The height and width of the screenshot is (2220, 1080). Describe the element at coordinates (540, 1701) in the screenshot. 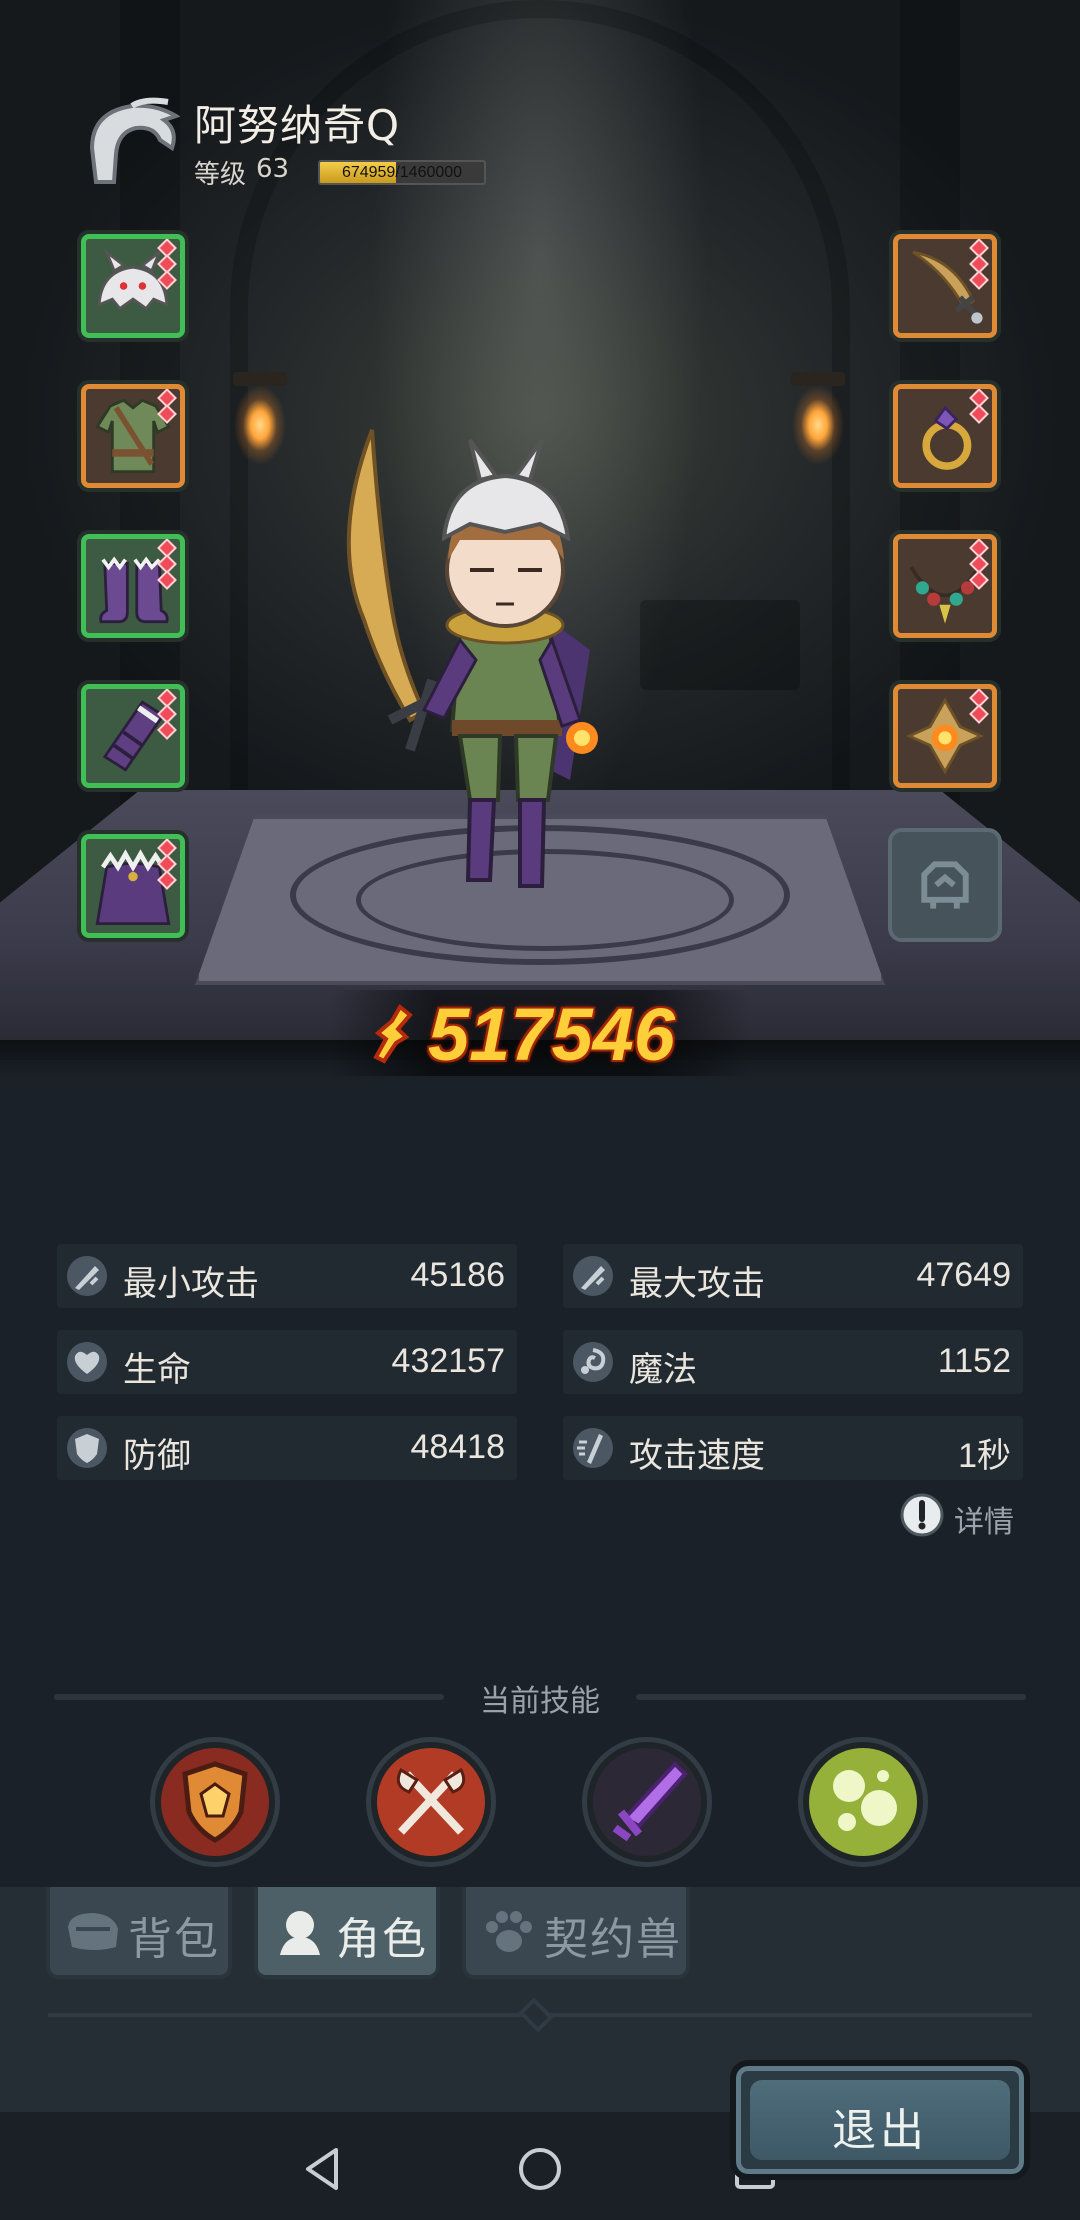

I see `skills-title: 当前技能` at that location.